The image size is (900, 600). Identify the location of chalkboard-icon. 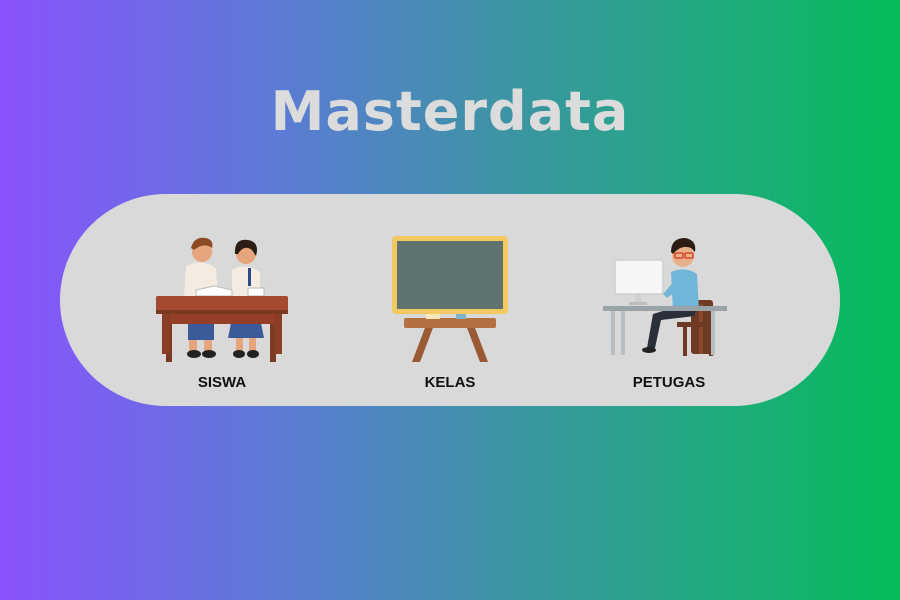
(450, 299).